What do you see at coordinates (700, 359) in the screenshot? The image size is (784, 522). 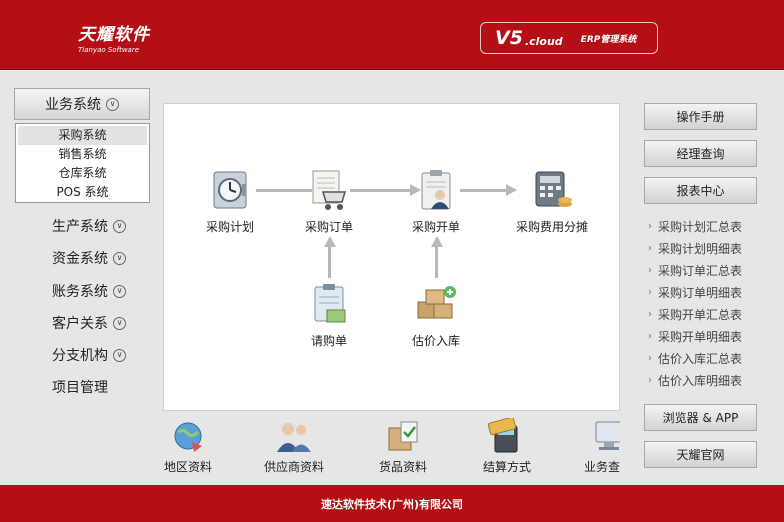 I see `report-link-label: 估价入库汇总表` at bounding box center [700, 359].